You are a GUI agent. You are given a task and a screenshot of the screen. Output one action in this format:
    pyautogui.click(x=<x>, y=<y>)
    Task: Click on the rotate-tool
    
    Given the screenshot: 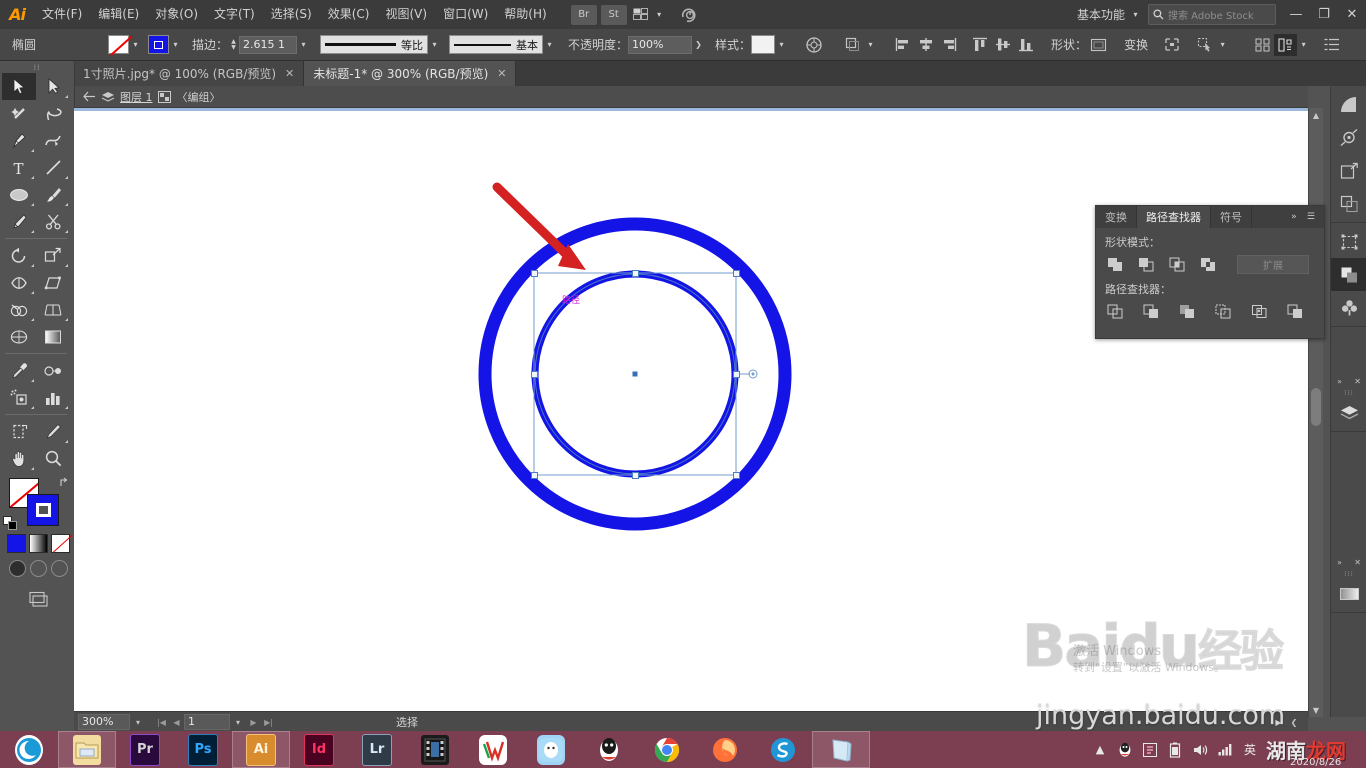 What is the action you would take?
    pyautogui.click(x=19, y=255)
    